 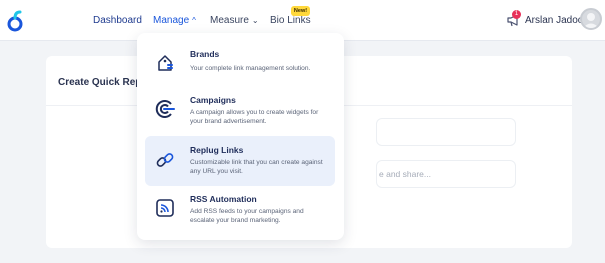 I want to click on link-icon, so click(x=165, y=160).